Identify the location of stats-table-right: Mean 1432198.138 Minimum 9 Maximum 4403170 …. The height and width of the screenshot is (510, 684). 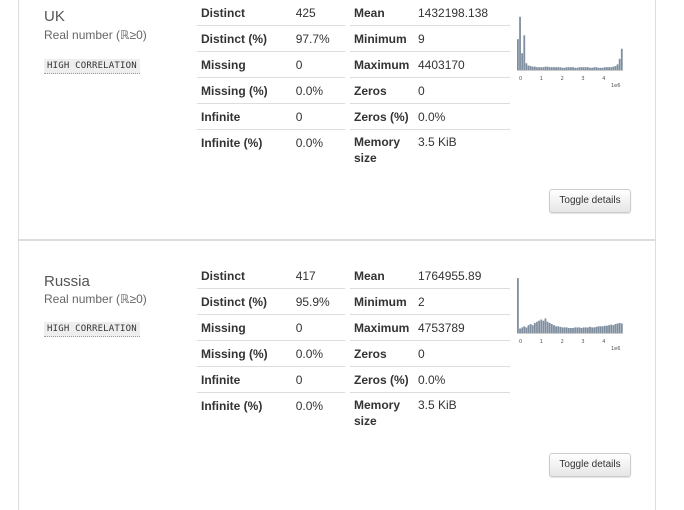
(430, 85).